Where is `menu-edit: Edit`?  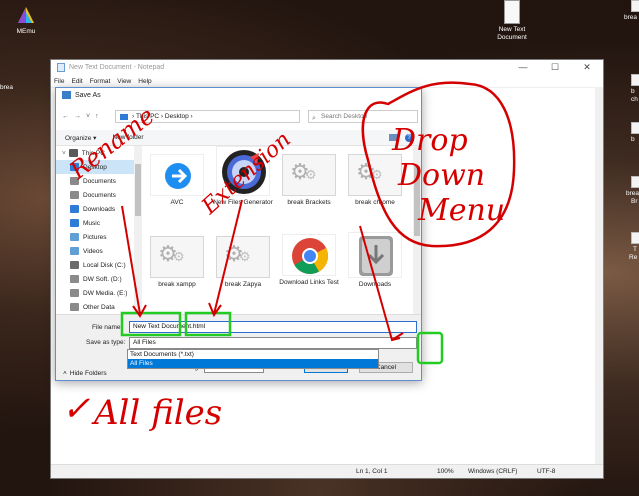
menu-edit: Edit is located at coordinates (76, 81).